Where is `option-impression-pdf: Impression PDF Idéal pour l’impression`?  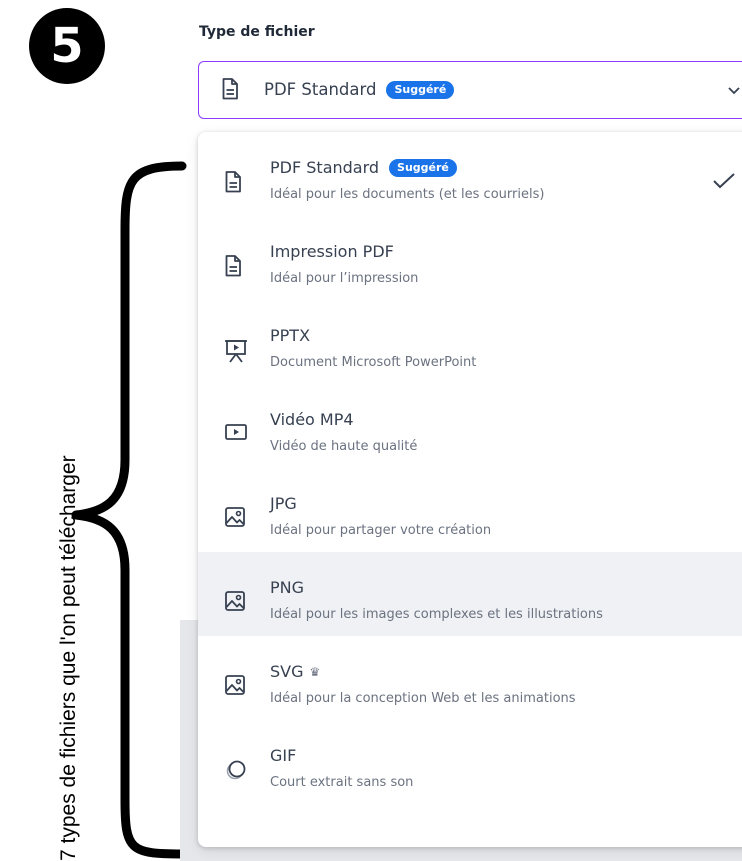
option-impression-pdf: Impression PDF Idéal pour l’impression is located at coordinates (470, 258).